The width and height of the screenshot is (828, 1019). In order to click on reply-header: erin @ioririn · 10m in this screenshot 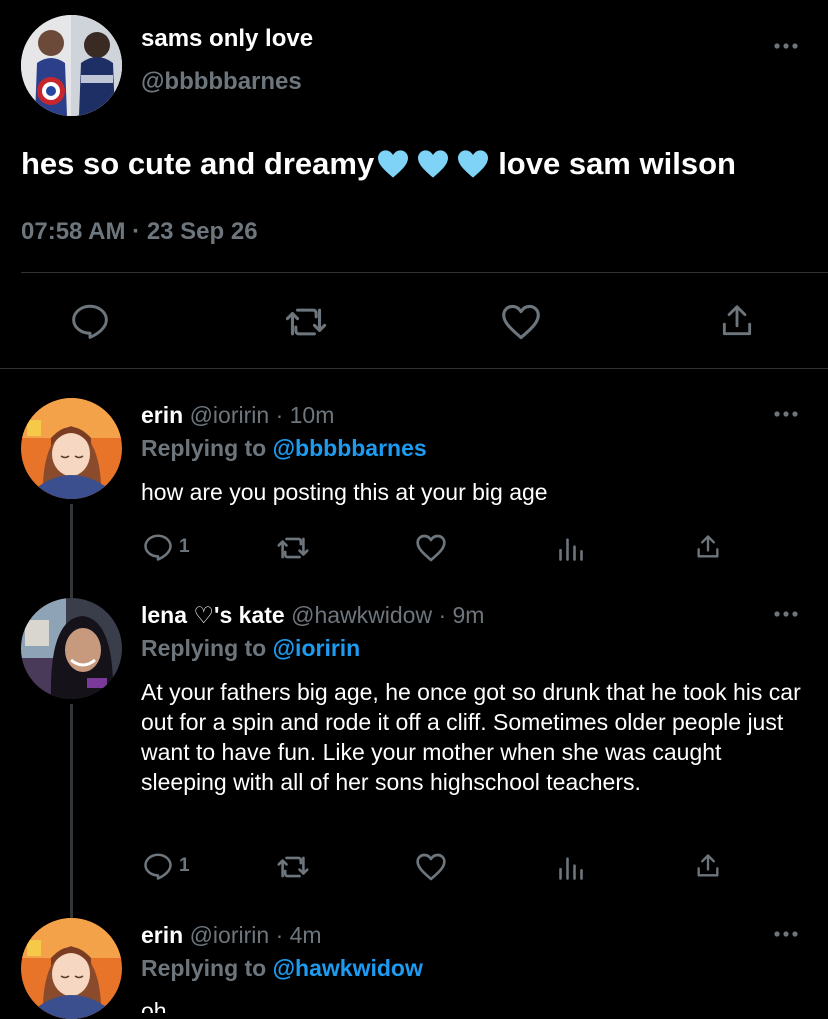, I will do `click(237, 415)`.